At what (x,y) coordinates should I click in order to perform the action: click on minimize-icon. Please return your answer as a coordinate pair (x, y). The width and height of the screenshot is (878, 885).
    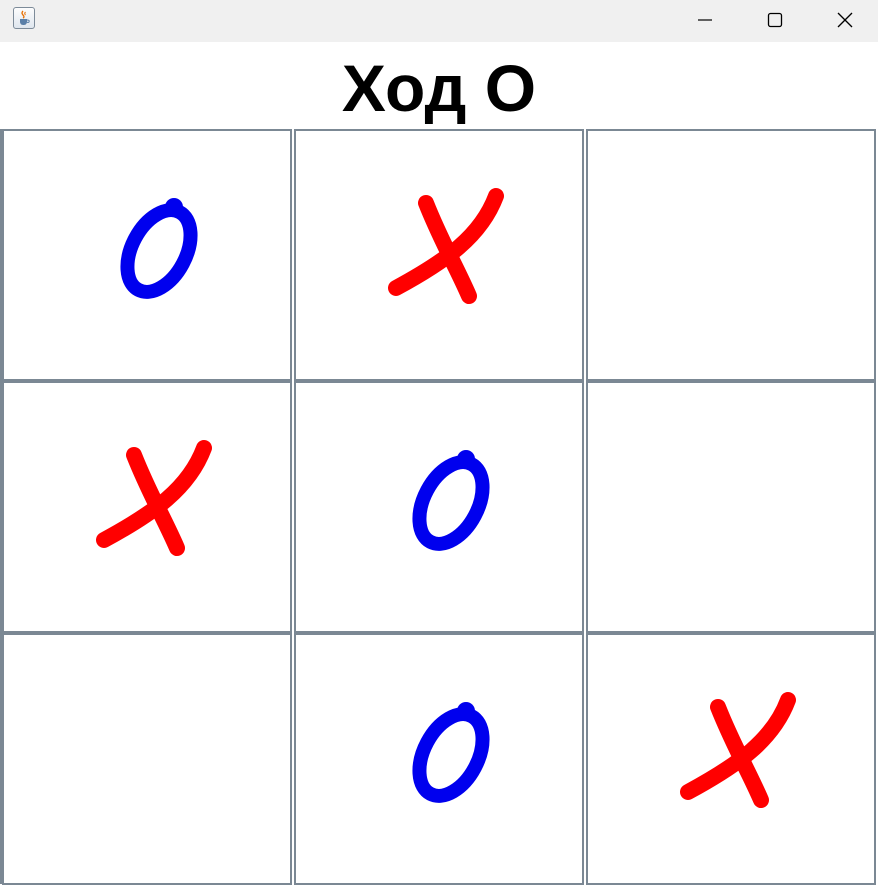
    Looking at the image, I should click on (705, 20).